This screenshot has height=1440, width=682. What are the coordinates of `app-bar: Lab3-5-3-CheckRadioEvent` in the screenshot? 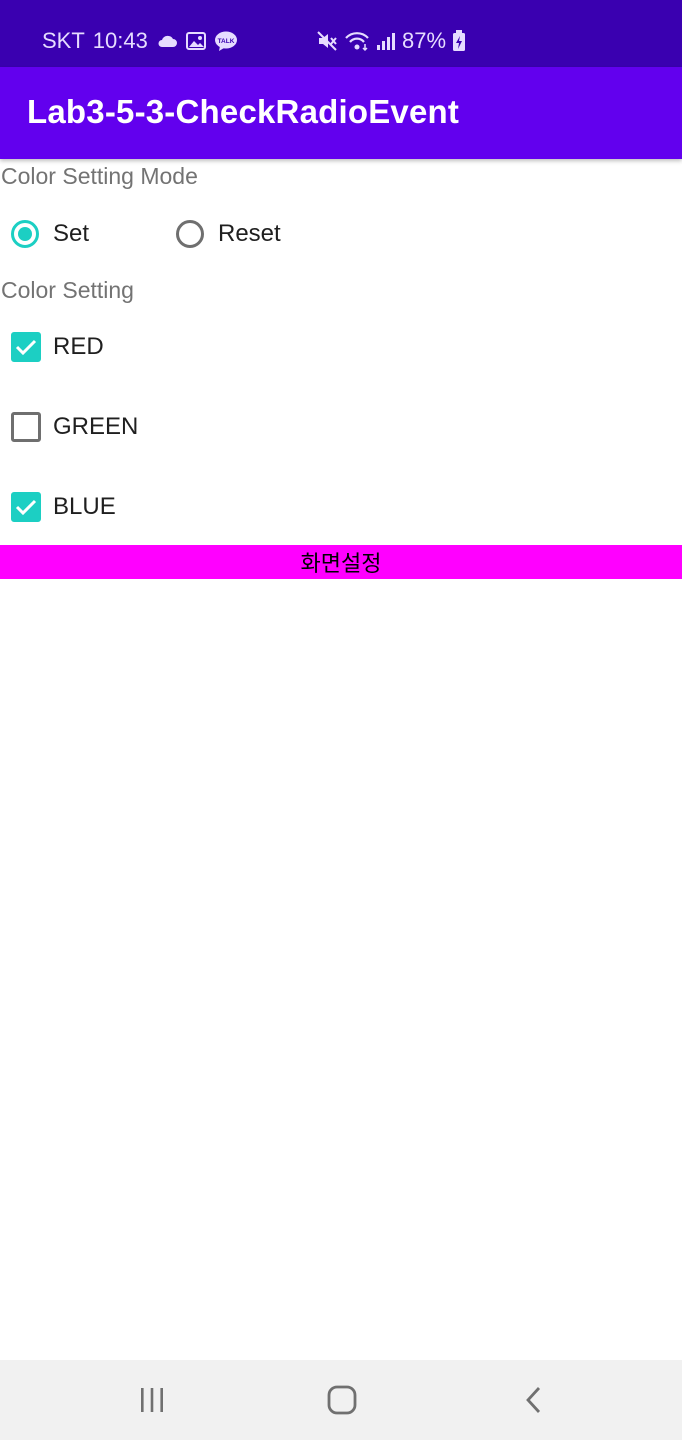 It's located at (341, 113).